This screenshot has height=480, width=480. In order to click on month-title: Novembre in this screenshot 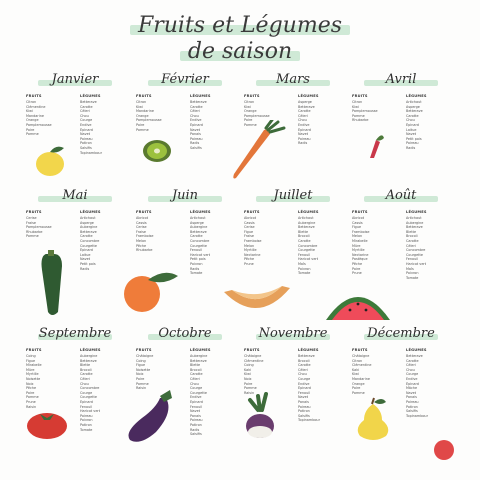, I will do `click(293, 334)`.